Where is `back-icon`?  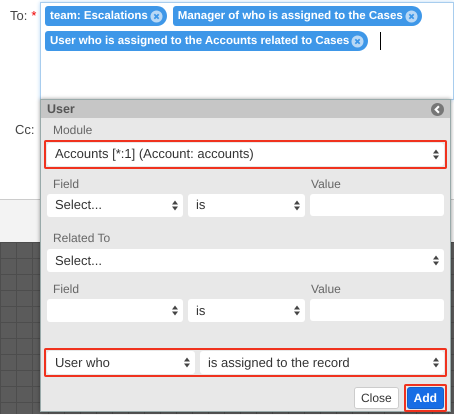
back-icon is located at coordinates (437, 109).